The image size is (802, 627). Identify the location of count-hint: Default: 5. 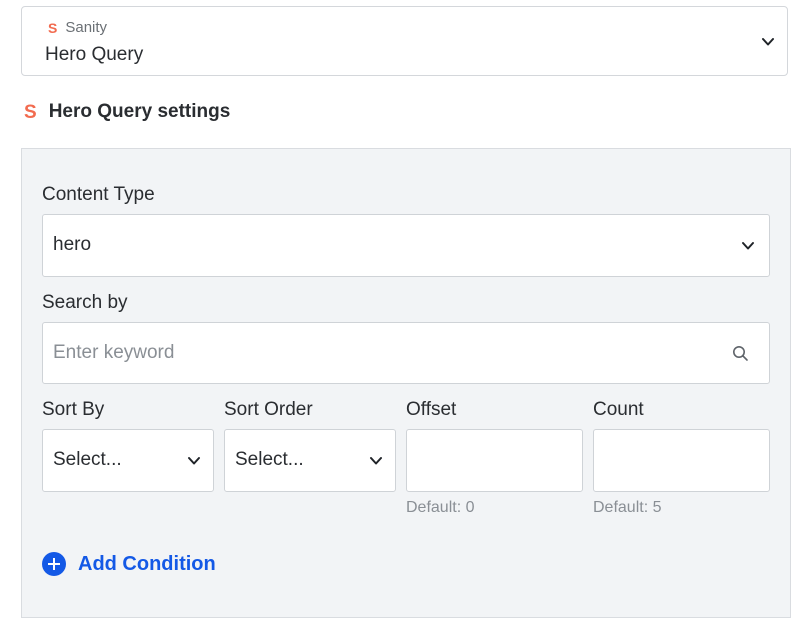
(627, 507).